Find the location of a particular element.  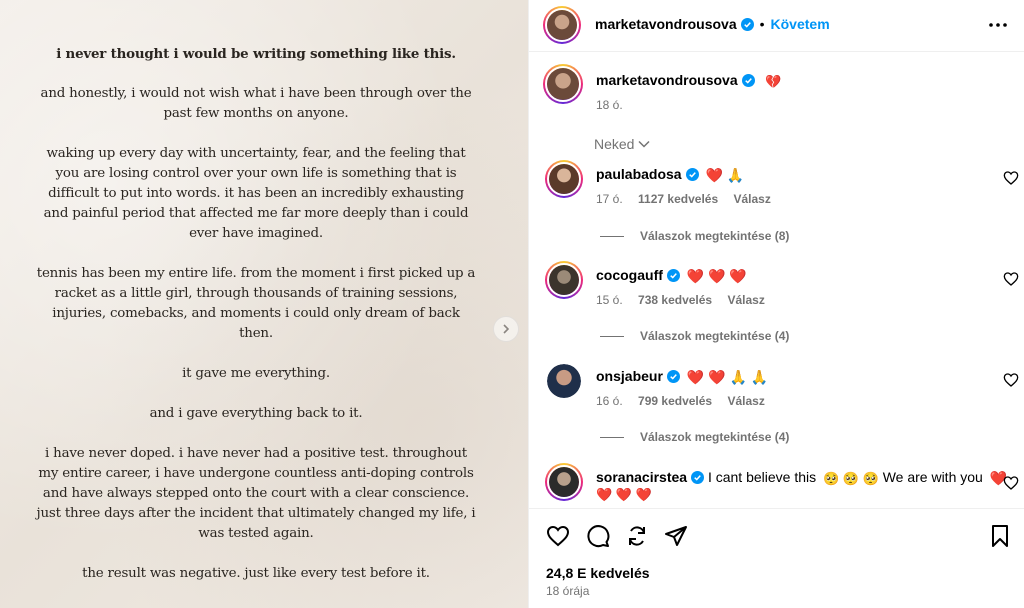

comment-time: 15 ó. is located at coordinates (609, 300).